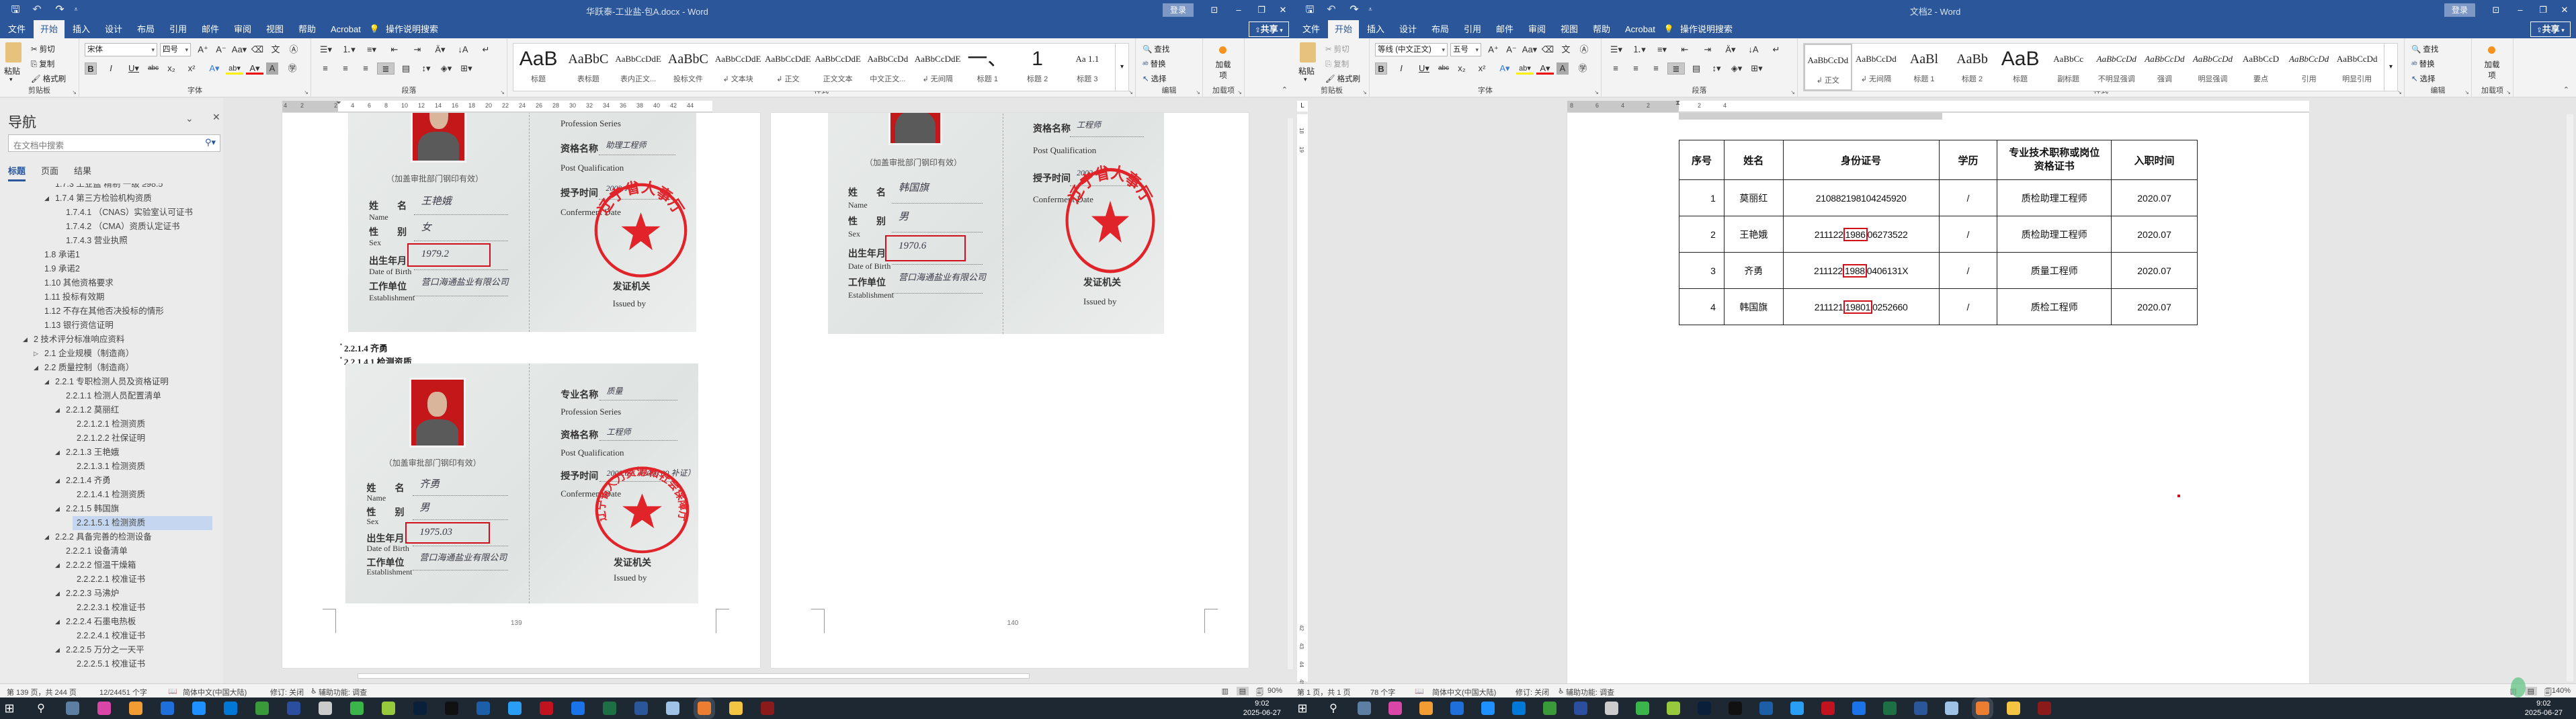 The image size is (2576, 719). Describe the element at coordinates (2520, 10) in the screenshot. I see `minimize-icon: –` at that location.